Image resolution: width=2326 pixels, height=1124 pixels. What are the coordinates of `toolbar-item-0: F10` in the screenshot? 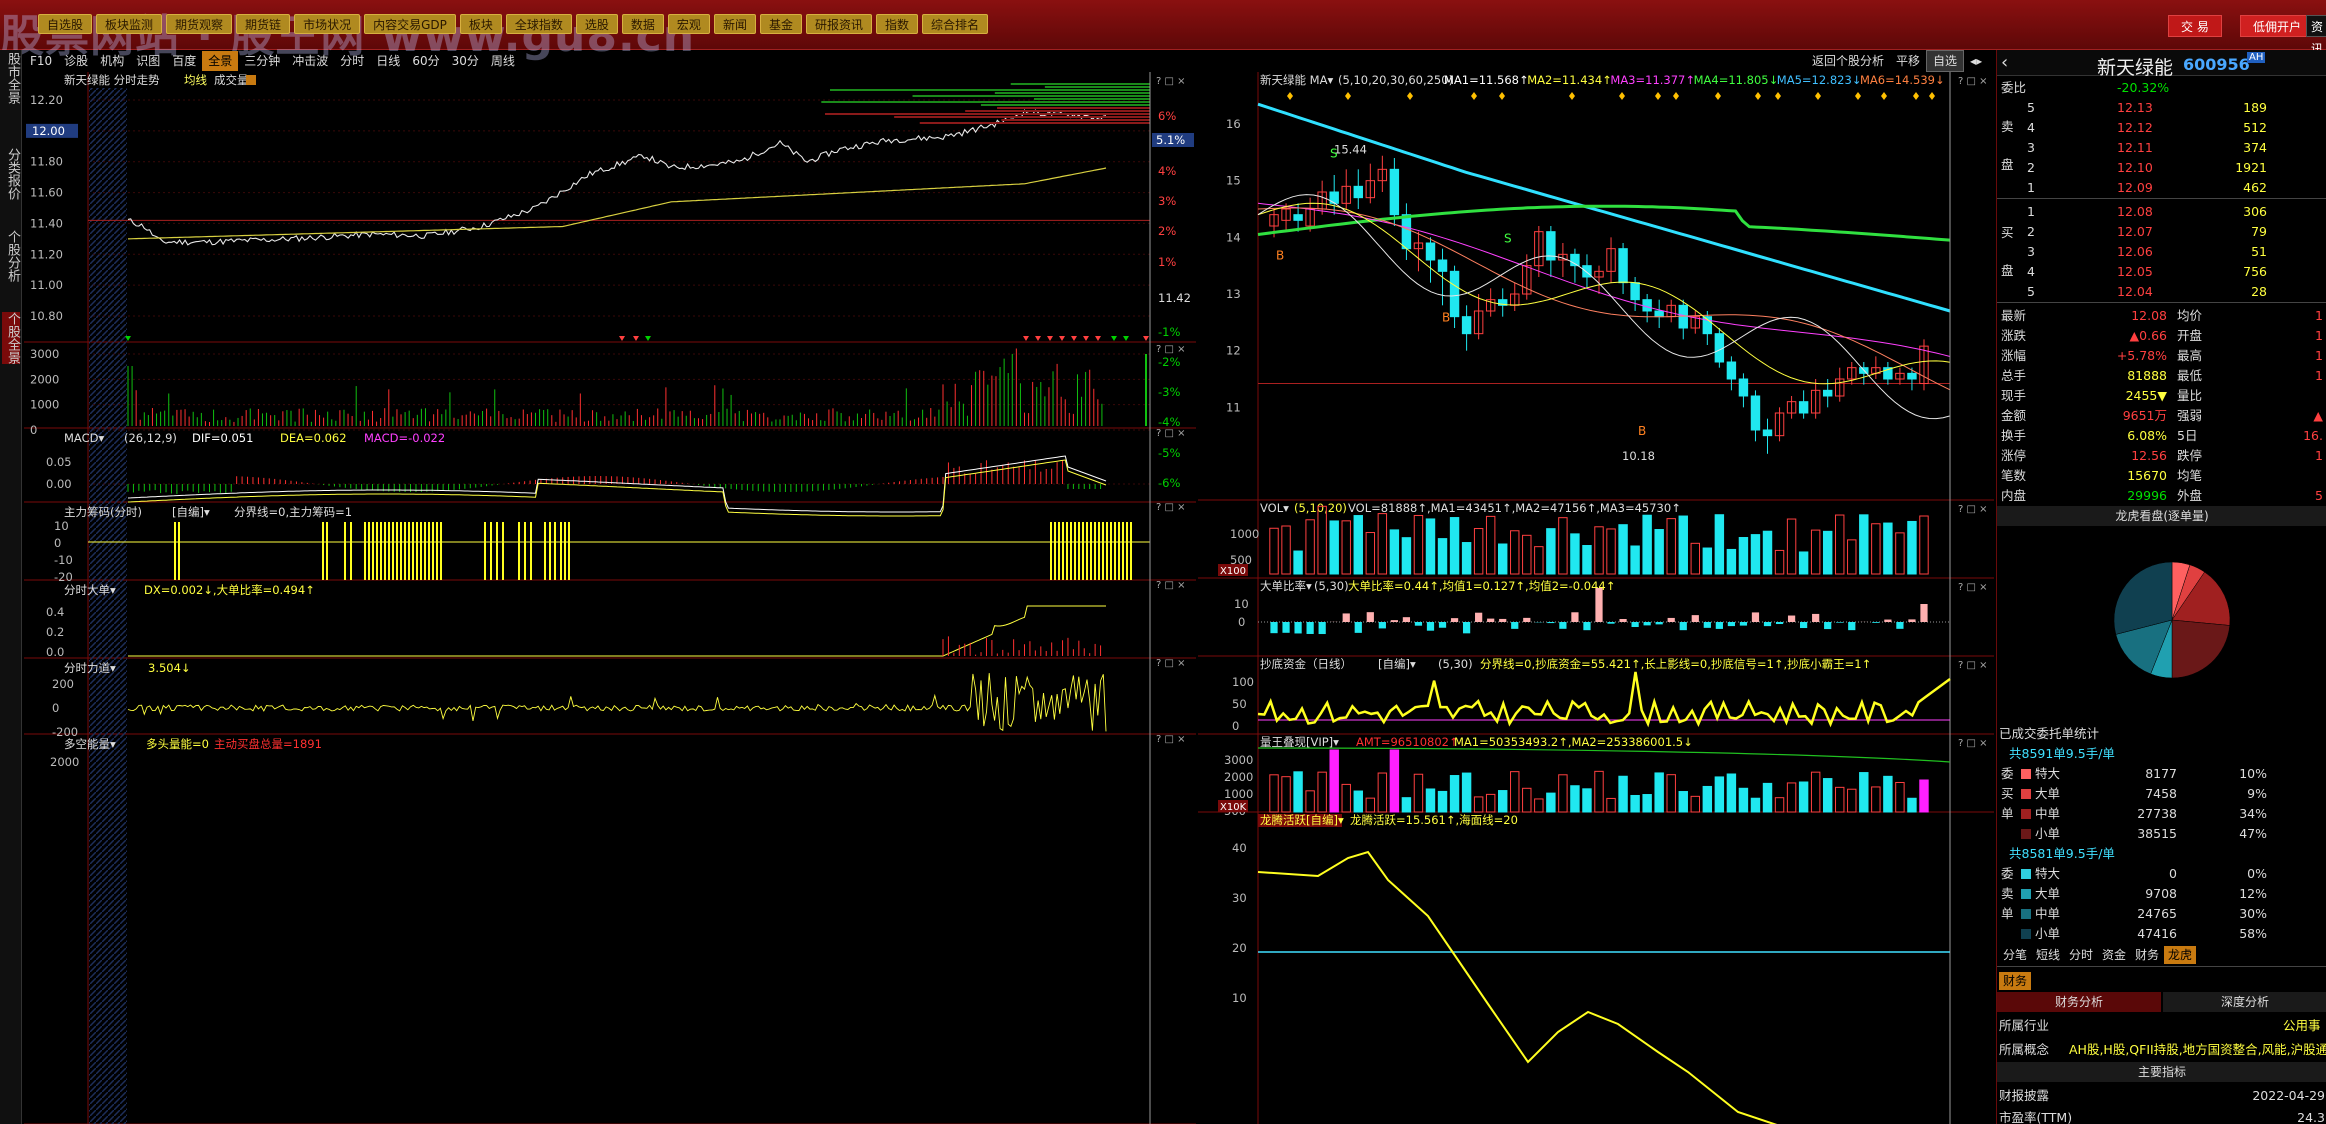 It's located at (41, 61).